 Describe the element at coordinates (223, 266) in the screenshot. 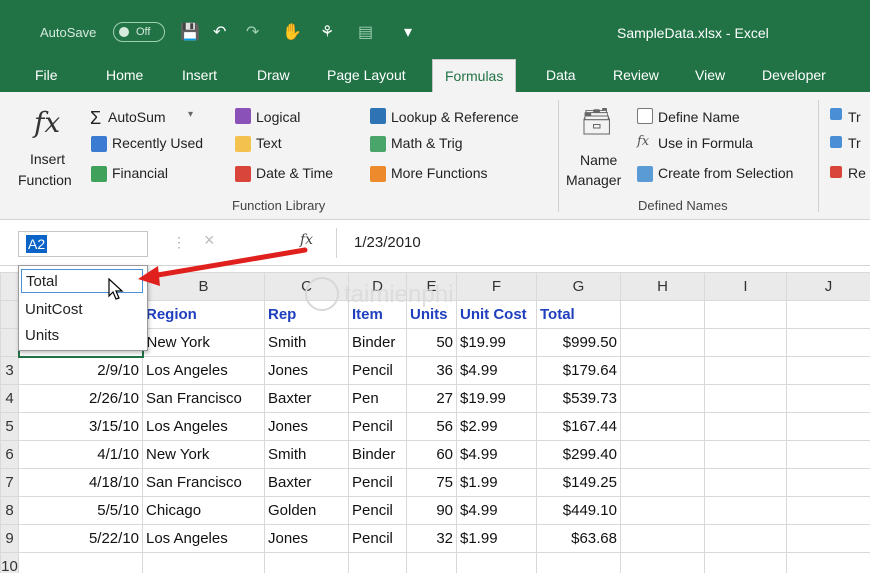

I see `red-arrow-annotation` at that location.